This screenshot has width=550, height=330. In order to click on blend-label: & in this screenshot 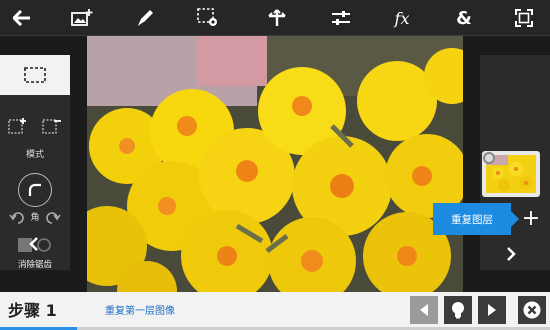, I will do `click(464, 18)`.